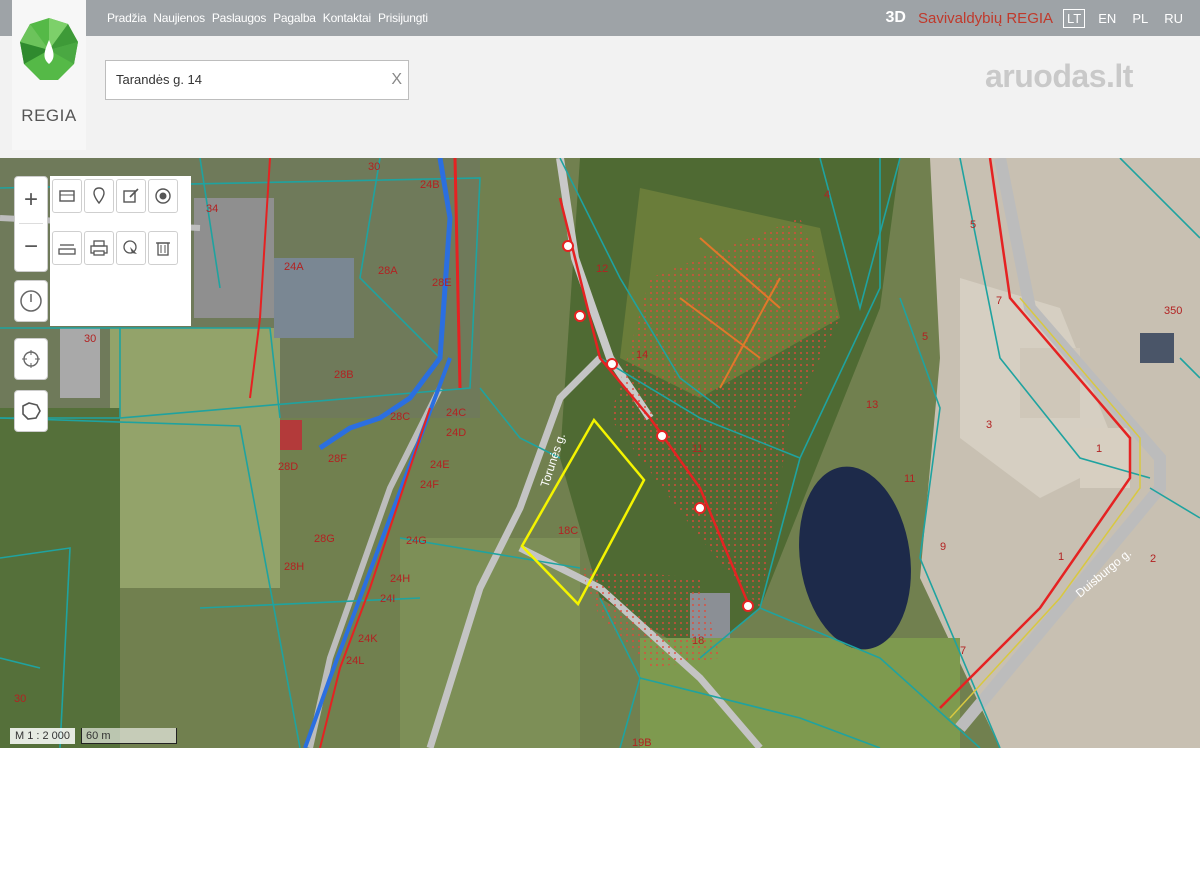 The image size is (1200, 884). What do you see at coordinates (943, 547) in the screenshot?
I see `parcel-label: 9` at bounding box center [943, 547].